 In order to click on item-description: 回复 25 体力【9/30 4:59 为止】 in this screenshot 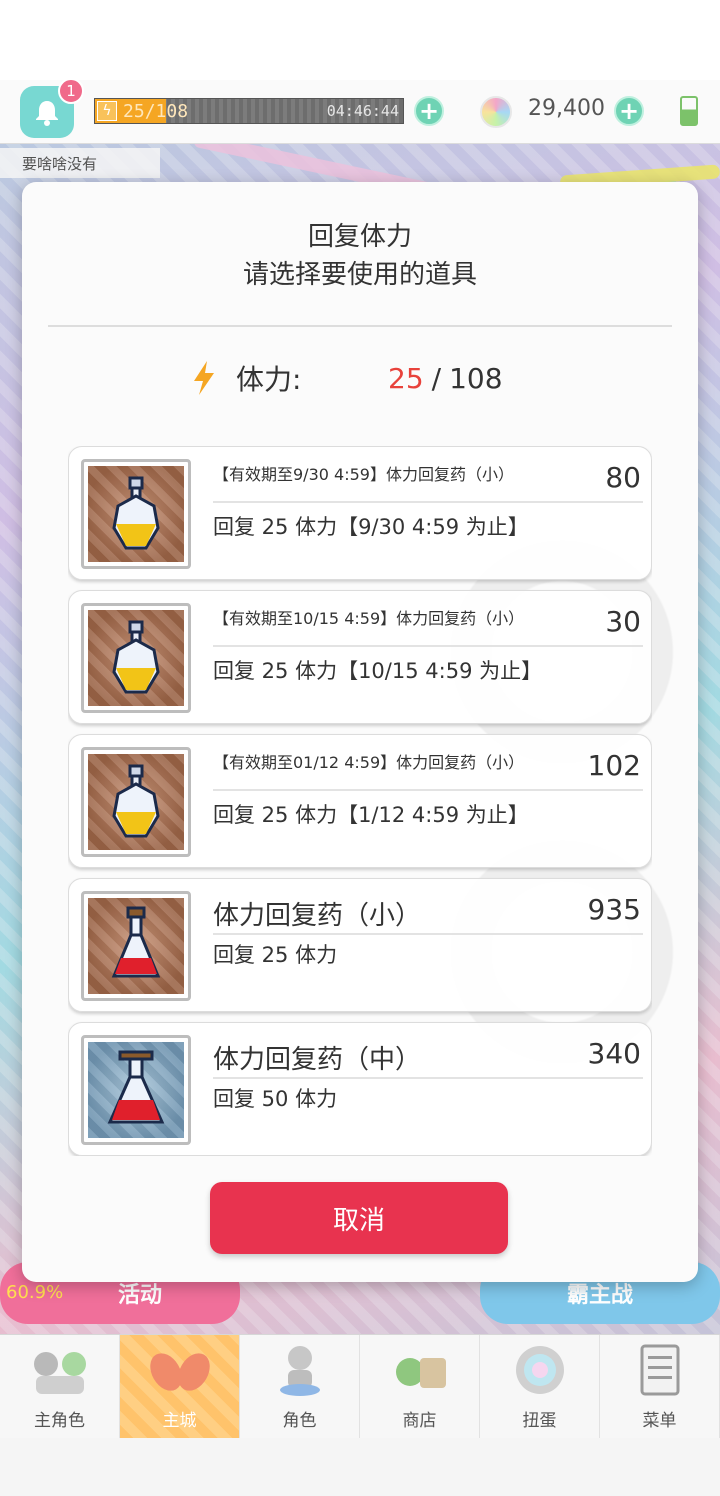, I will do `click(371, 527)`.